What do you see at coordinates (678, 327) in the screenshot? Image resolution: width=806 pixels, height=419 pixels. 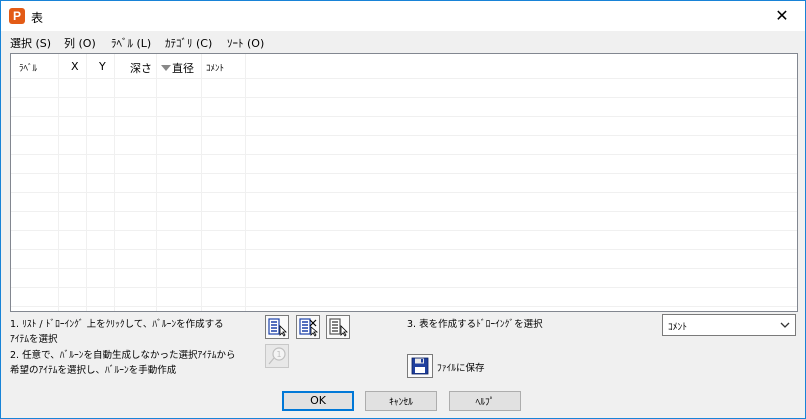 I see `column-dropdown-value: ｺﾒﾝﾄ` at bounding box center [678, 327].